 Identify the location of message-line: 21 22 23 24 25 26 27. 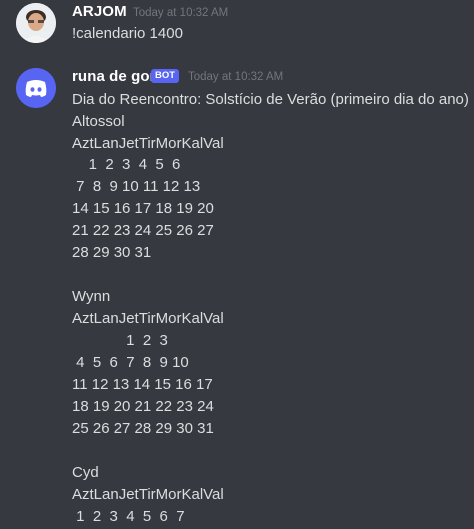
(143, 230).